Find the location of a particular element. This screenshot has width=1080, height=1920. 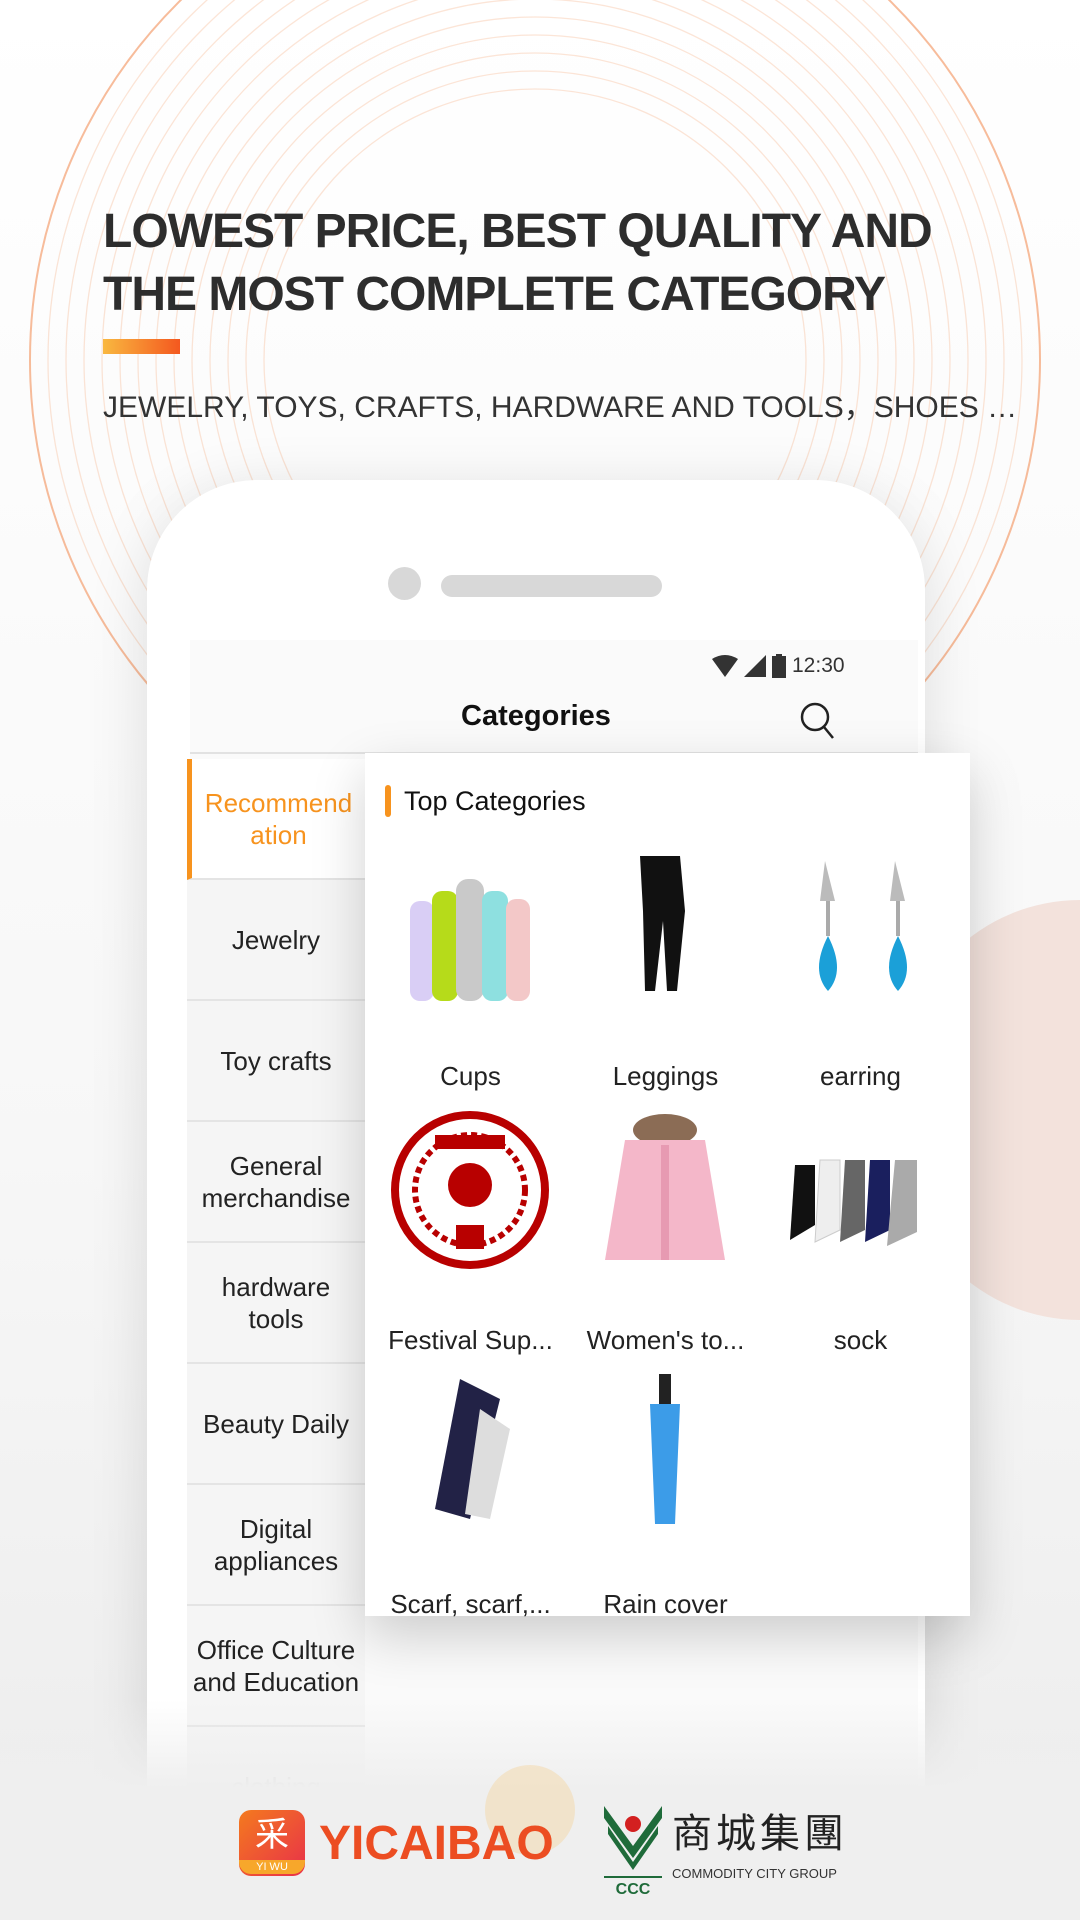

signal-icon is located at coordinates (755, 666).